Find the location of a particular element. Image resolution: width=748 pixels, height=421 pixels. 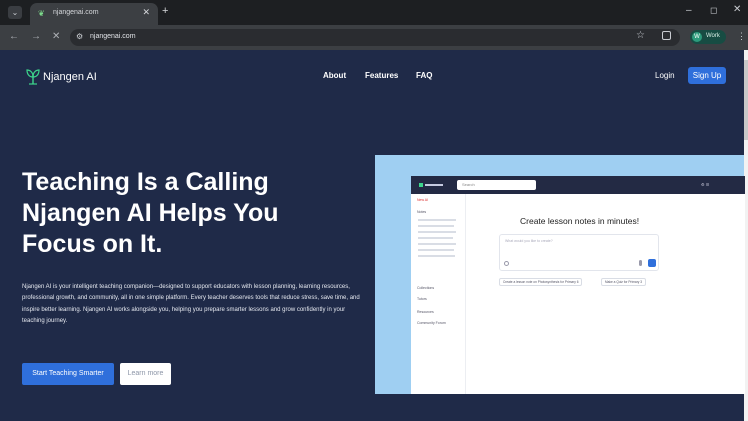

preview-sidebar-item: Community Forum is located at coordinates (431, 323).